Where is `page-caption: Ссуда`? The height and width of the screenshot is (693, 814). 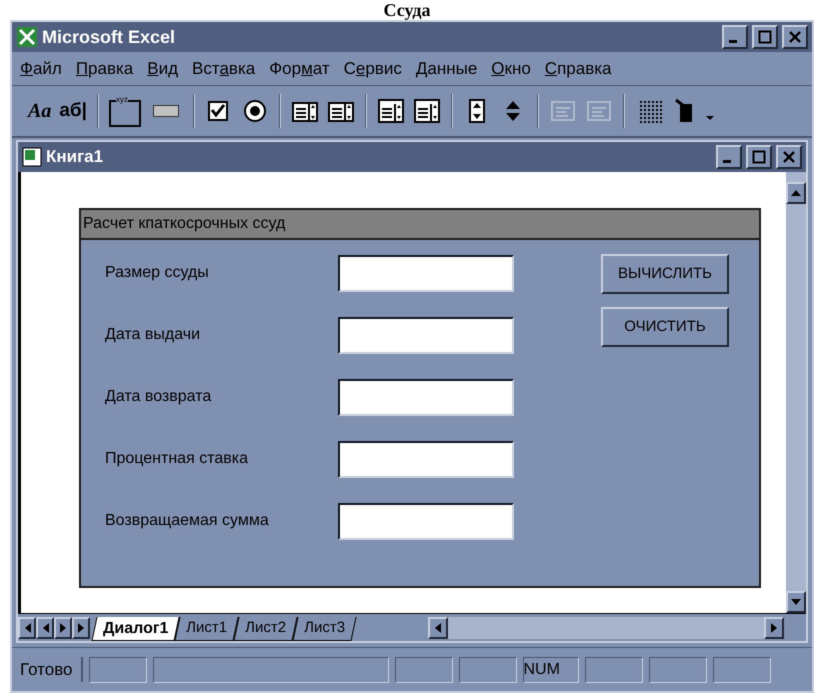 page-caption: Ссуда is located at coordinates (407, 10).